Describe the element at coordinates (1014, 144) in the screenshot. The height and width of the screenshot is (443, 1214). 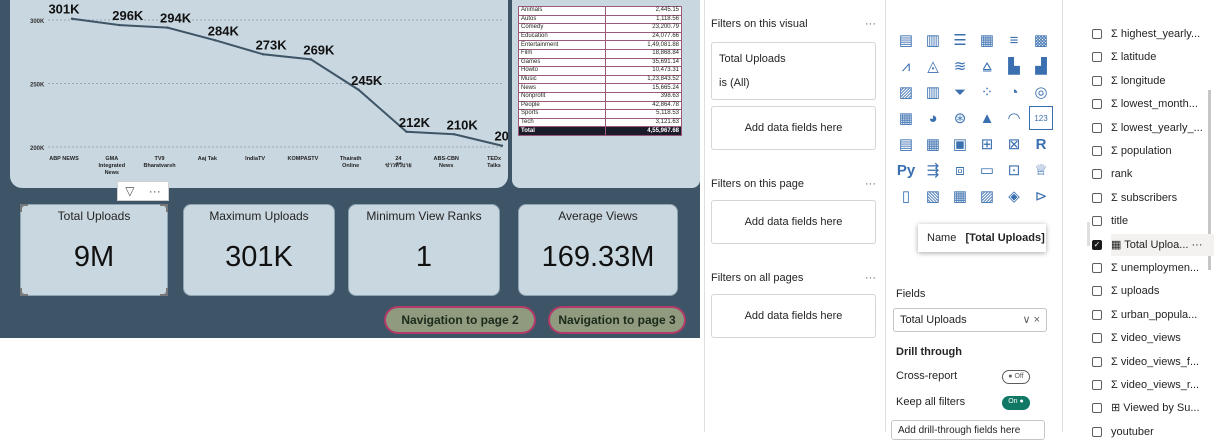
I see `visual-type-icon: ⊠` at that location.